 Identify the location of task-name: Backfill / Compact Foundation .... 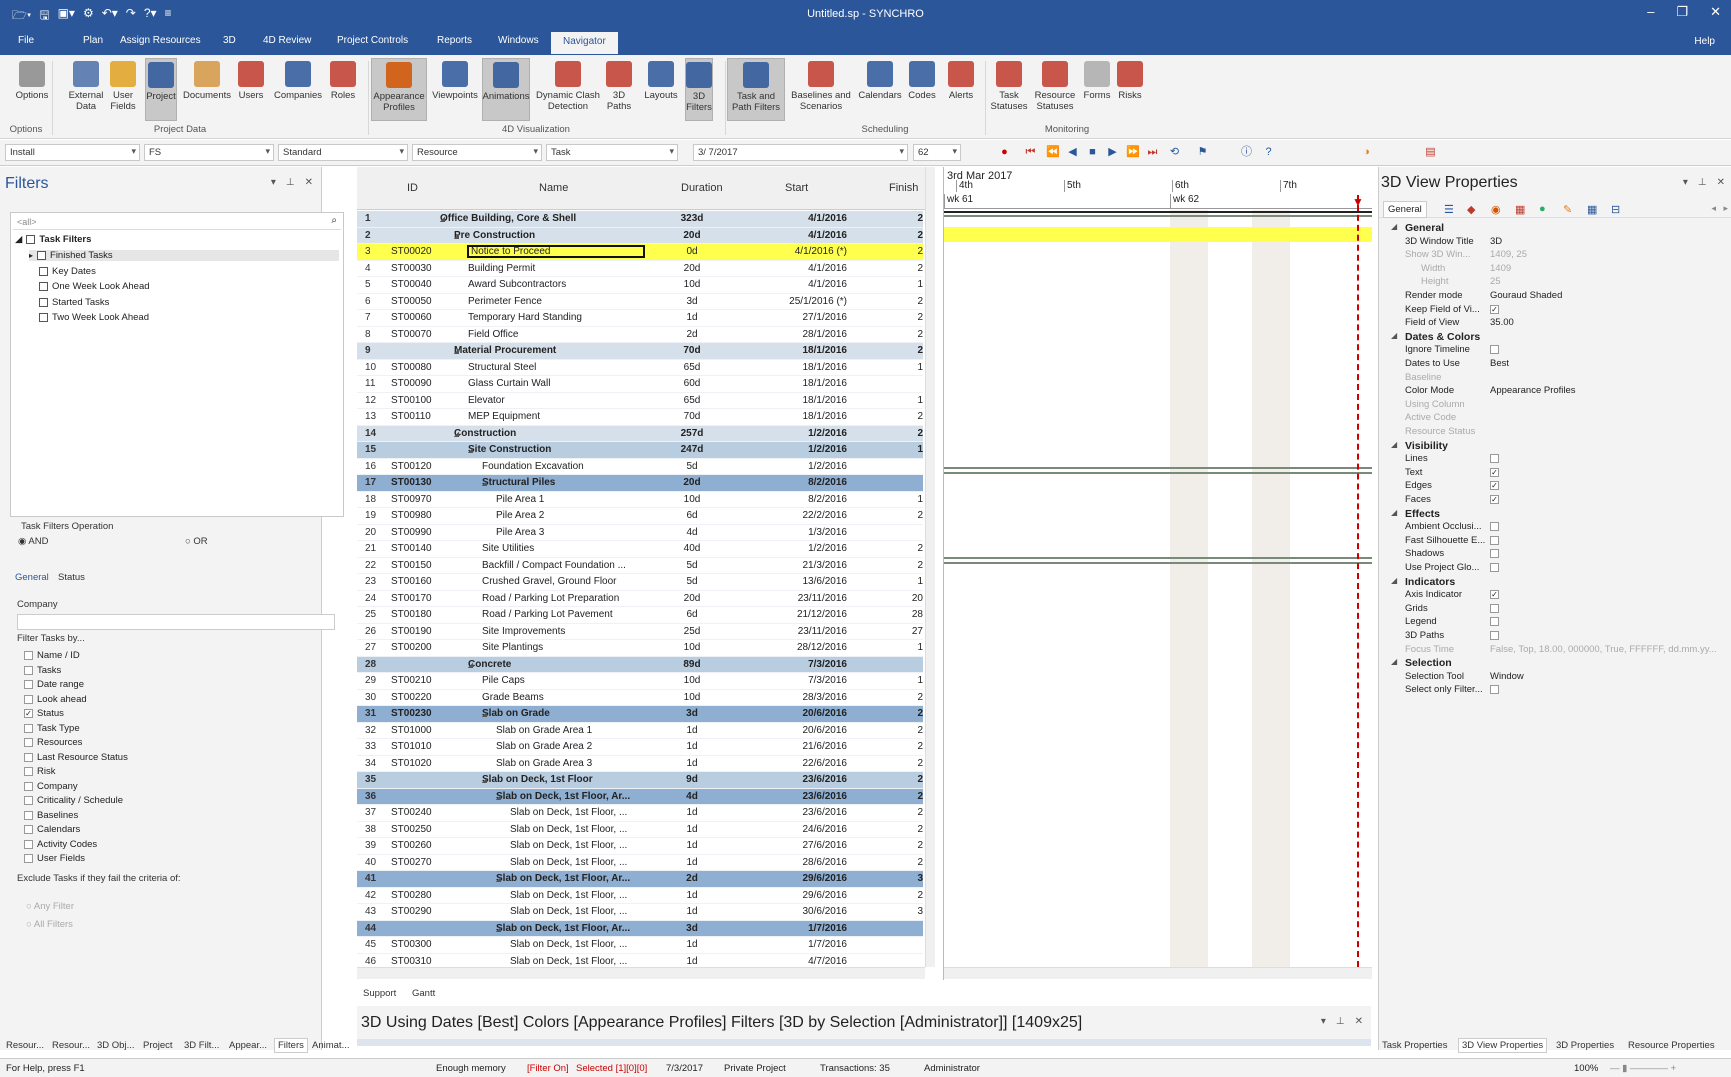
(572, 565).